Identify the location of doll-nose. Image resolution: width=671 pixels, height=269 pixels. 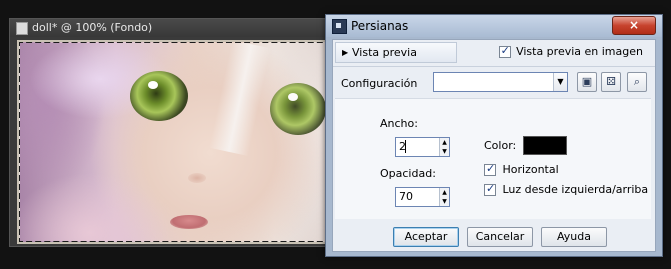
(197, 178).